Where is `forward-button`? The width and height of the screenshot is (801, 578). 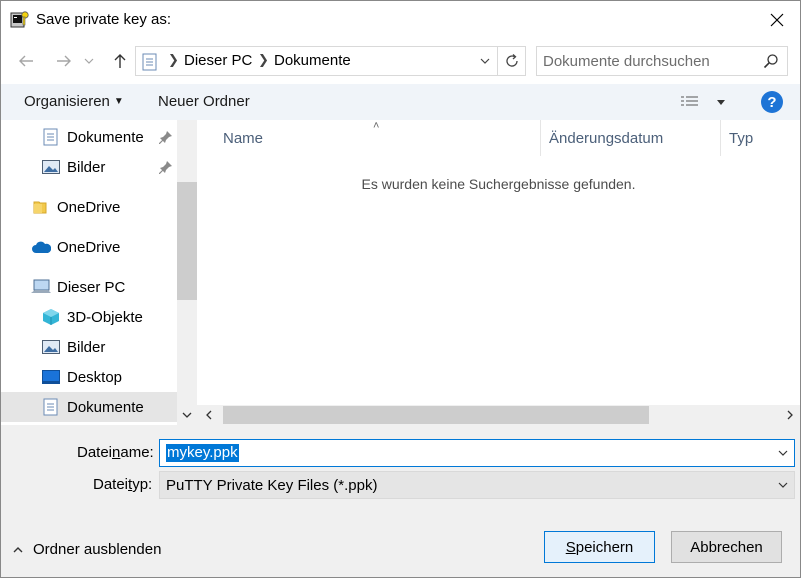 forward-button is located at coordinates (64, 61).